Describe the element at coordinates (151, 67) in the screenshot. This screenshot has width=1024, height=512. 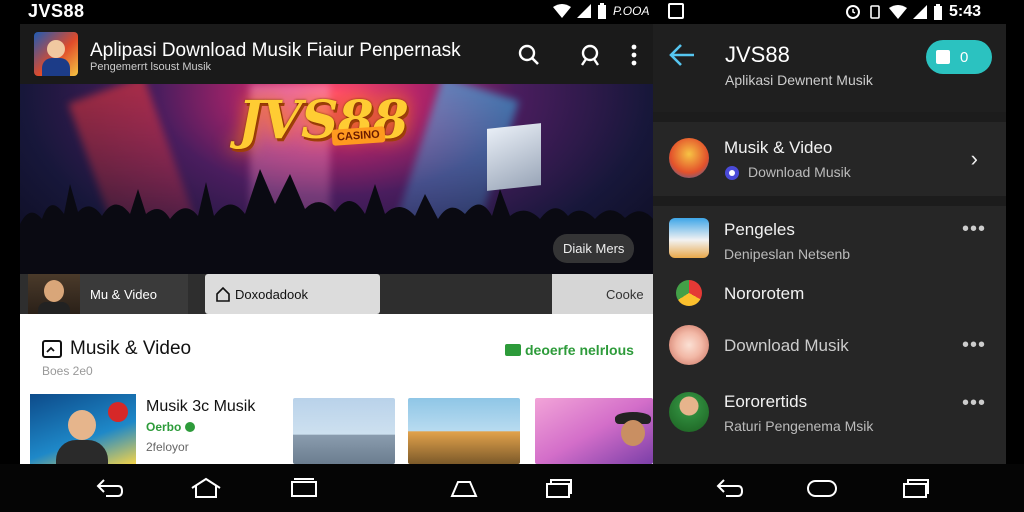
I see `app-header-subtitle: Pengemerrt lsoust Musik` at that location.